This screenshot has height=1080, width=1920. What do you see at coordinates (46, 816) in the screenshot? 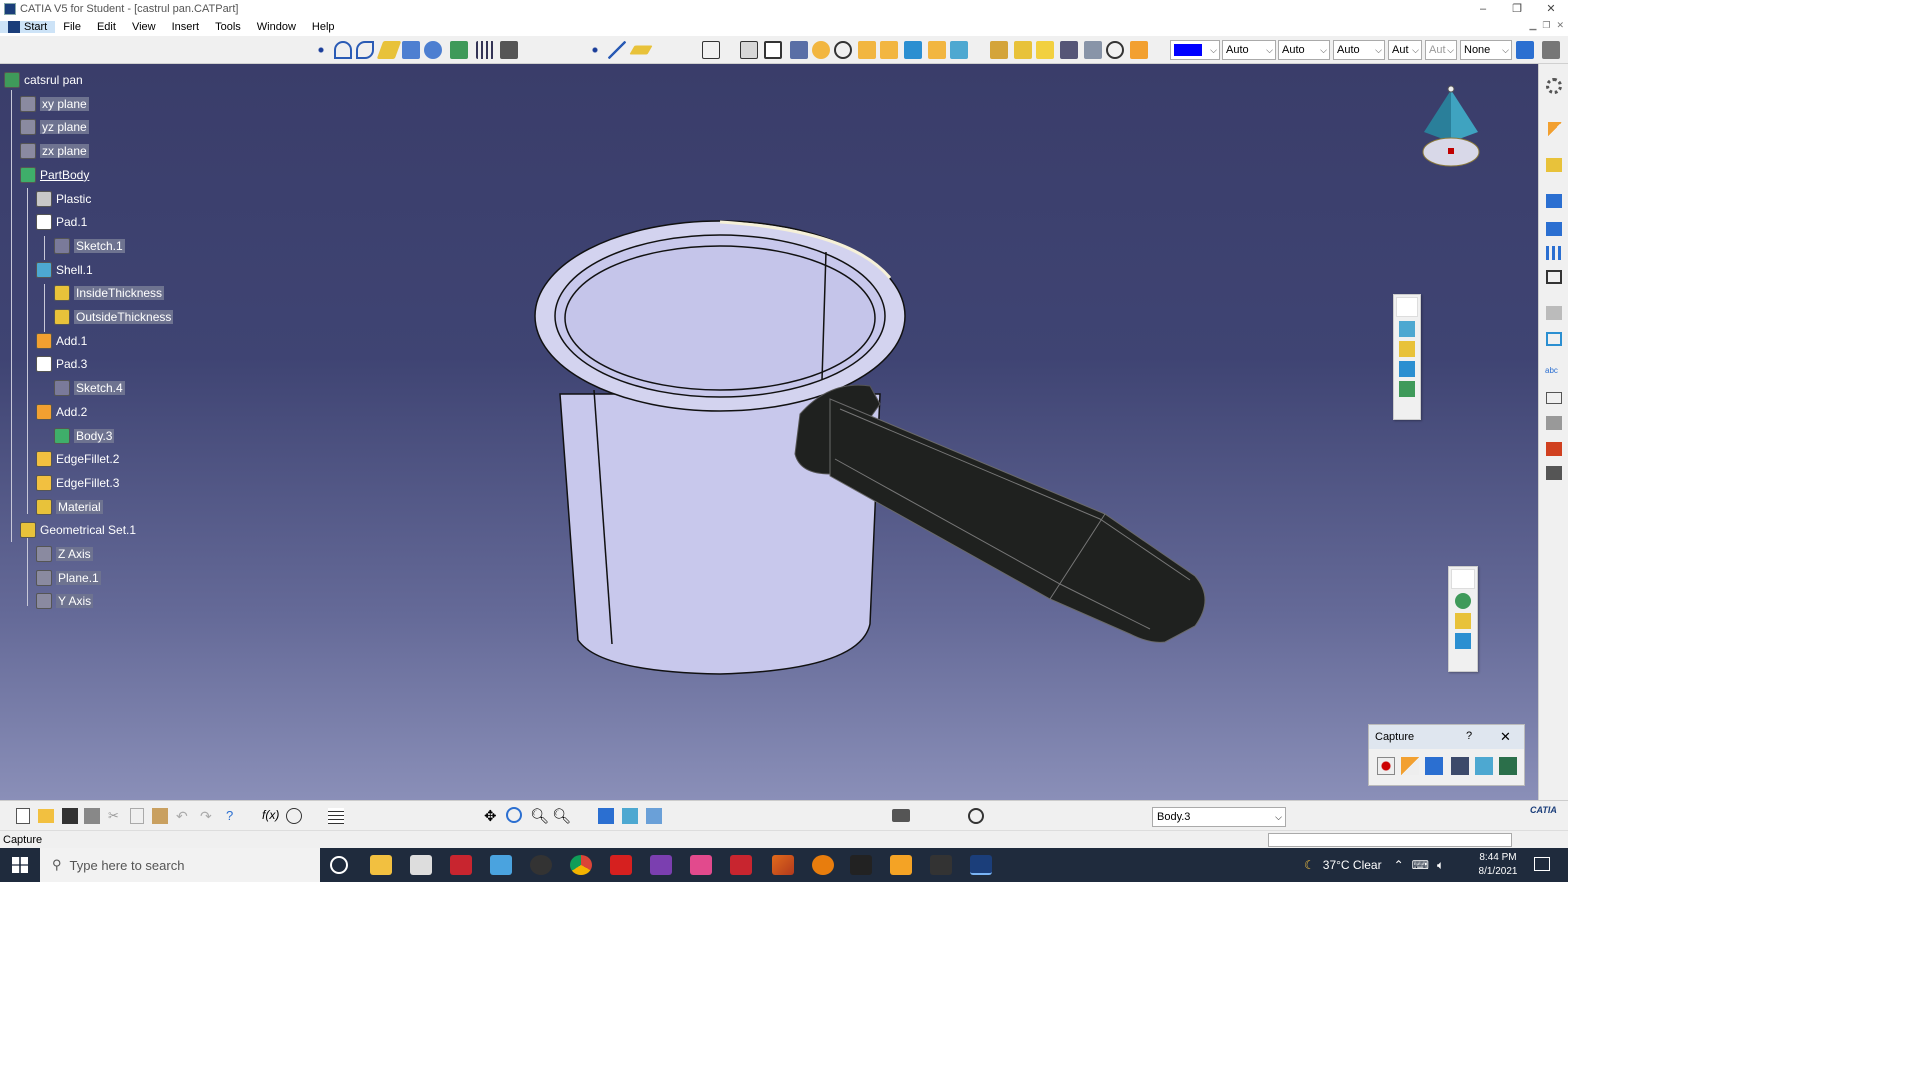
I see `open-icon` at bounding box center [46, 816].